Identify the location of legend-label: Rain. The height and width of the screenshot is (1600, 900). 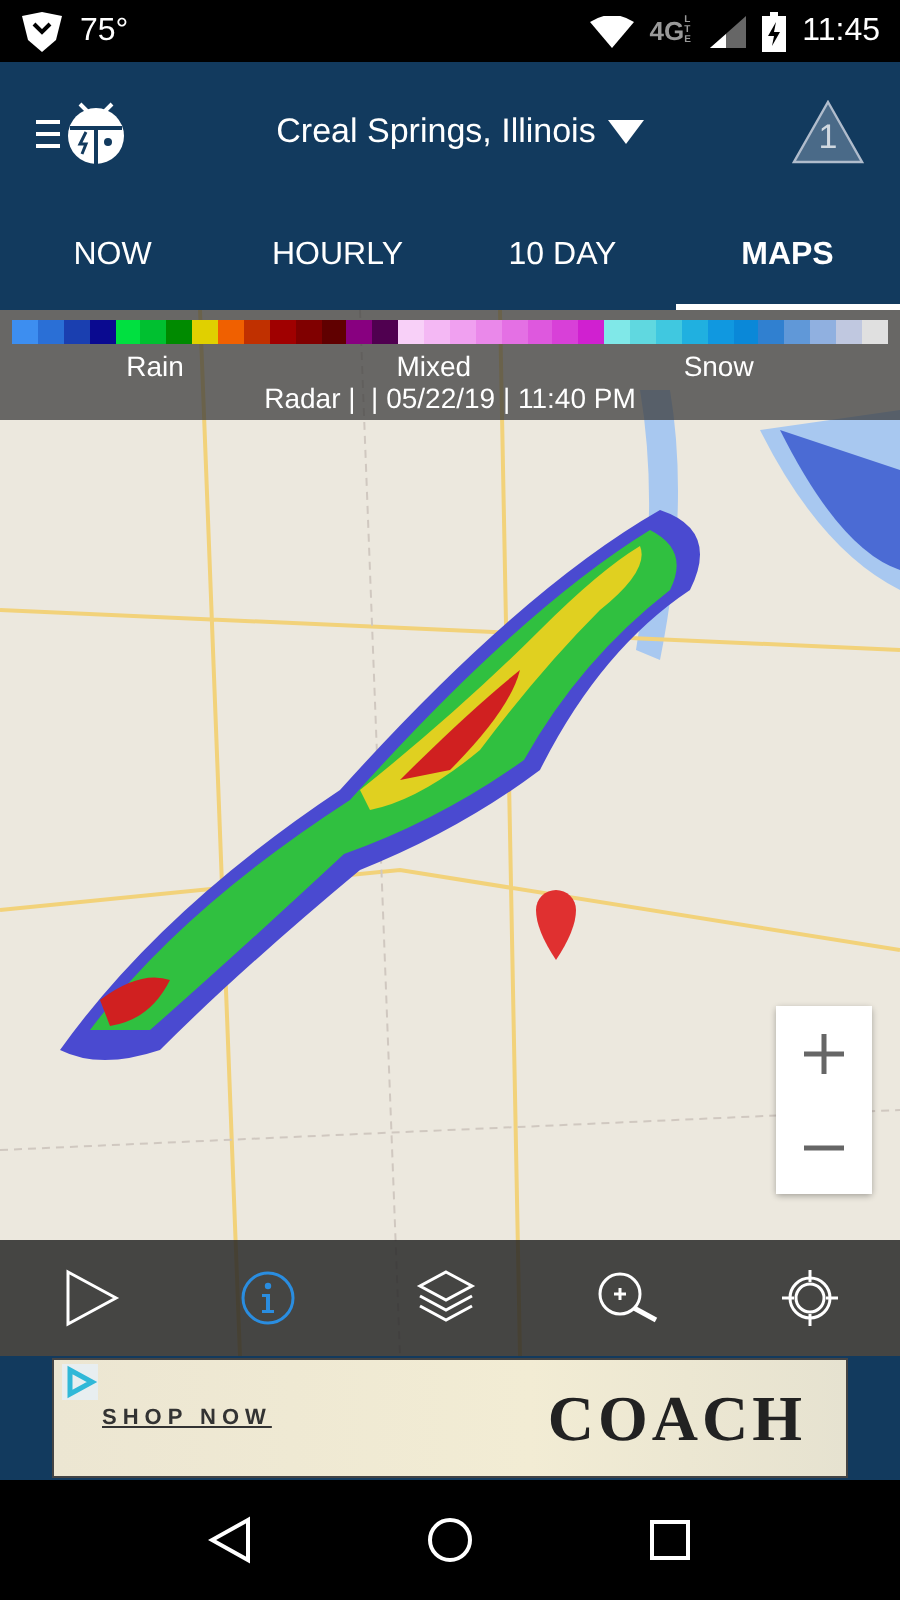
(155, 366).